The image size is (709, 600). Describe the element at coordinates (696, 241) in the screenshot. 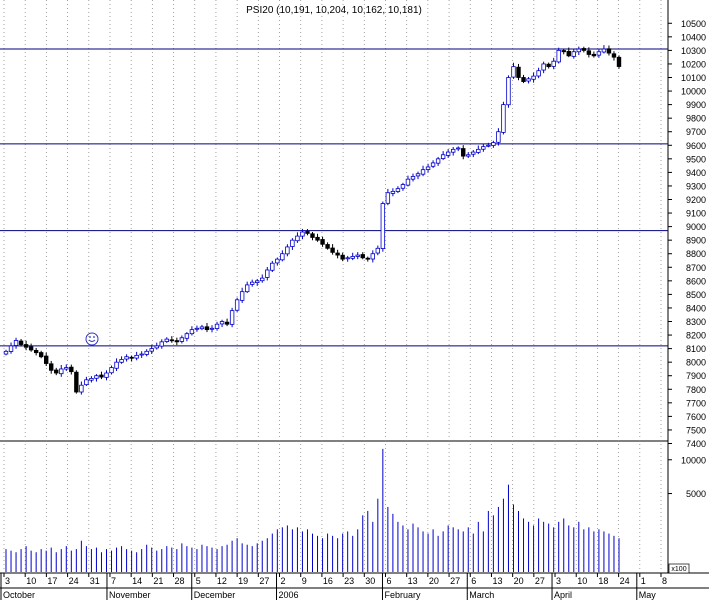

I see `y-tick-label: 8900` at that location.